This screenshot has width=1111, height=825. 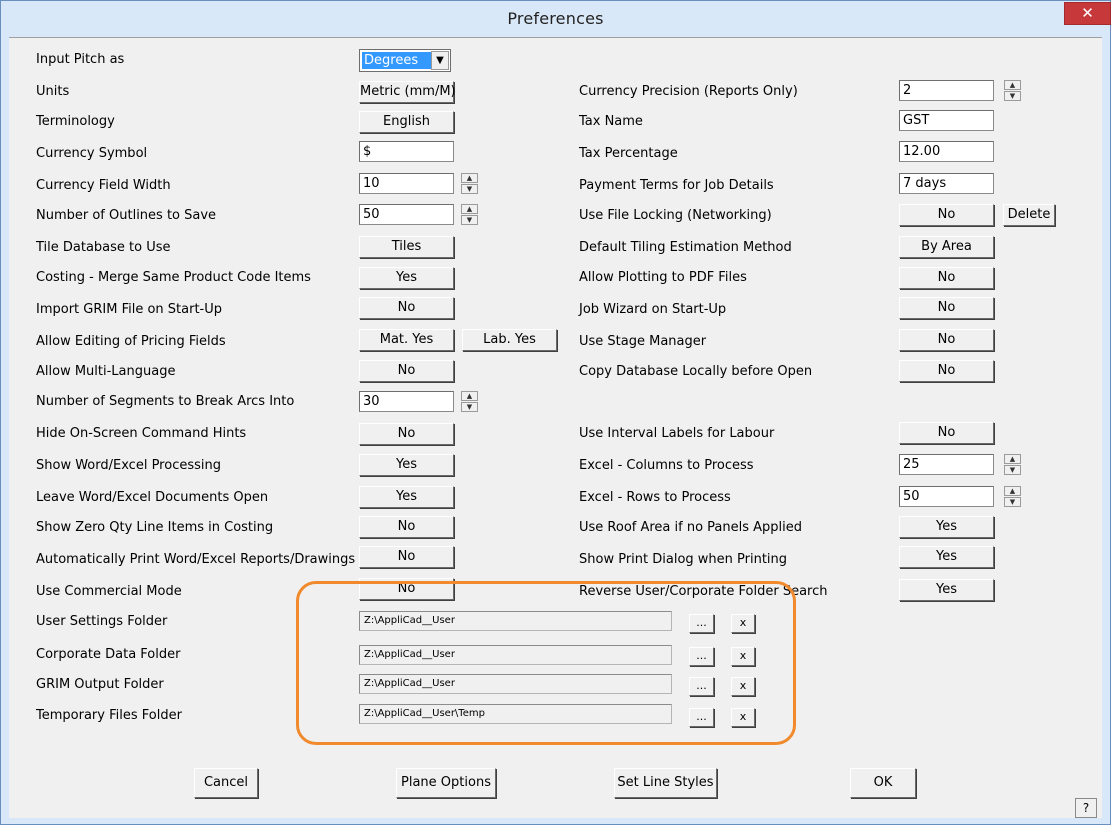 I want to click on clear-temporary-files-button: x, so click(x=743, y=717).